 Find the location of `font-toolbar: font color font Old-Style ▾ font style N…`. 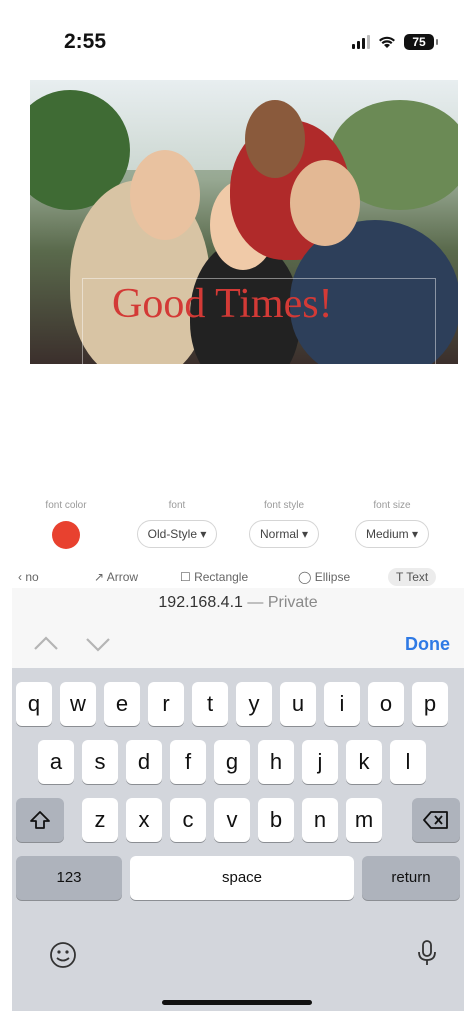

font-toolbar: font color font Old-Style ▾ font style N… is located at coordinates (238, 531).